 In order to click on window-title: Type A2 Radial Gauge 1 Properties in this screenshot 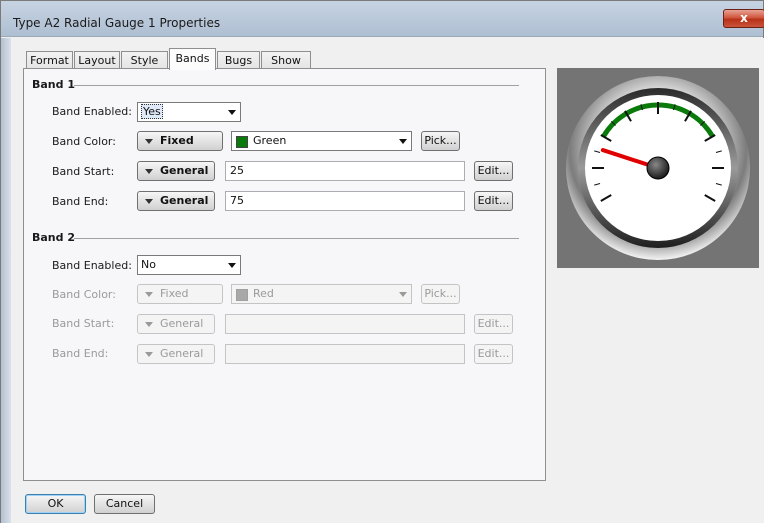, I will do `click(117, 23)`.